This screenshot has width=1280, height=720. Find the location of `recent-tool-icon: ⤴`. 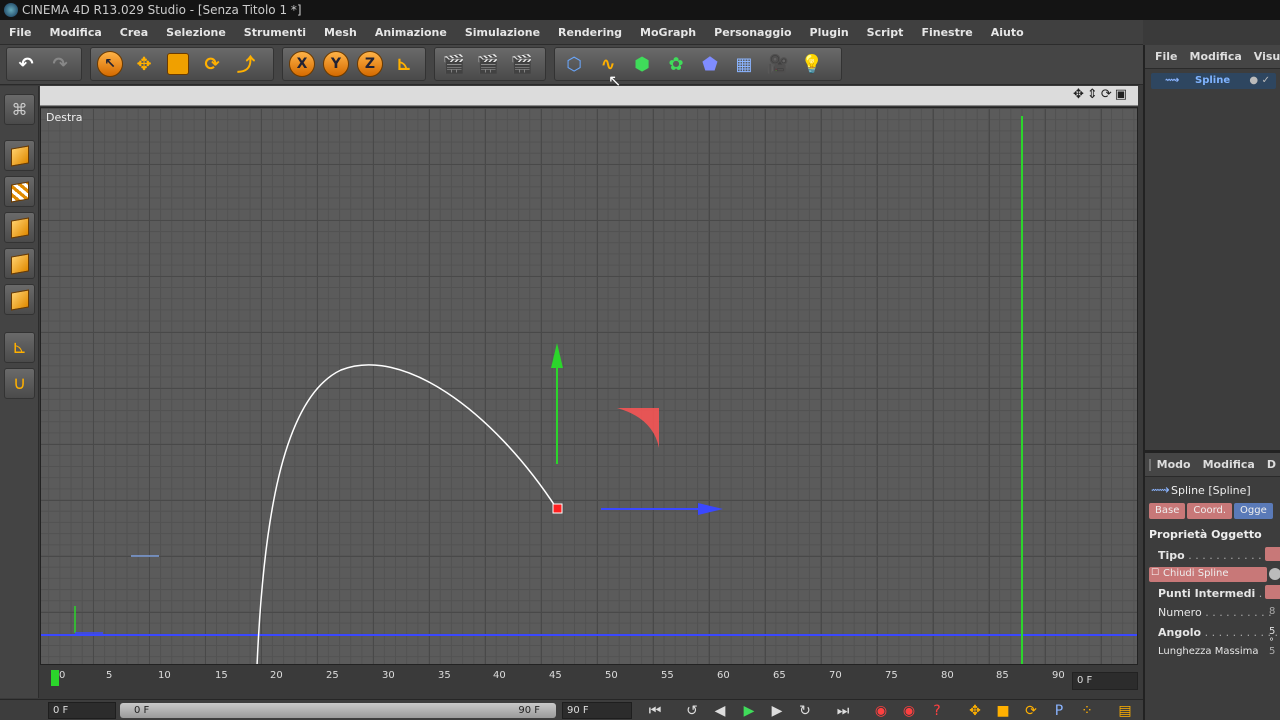

recent-tool-icon: ⤴ is located at coordinates (246, 64).